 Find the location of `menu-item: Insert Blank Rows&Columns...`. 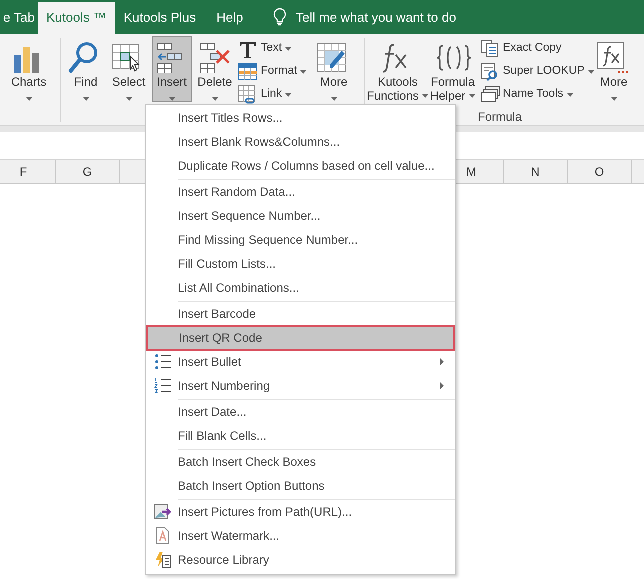

menu-item: Insert Blank Rows&Columns... is located at coordinates (300, 142).